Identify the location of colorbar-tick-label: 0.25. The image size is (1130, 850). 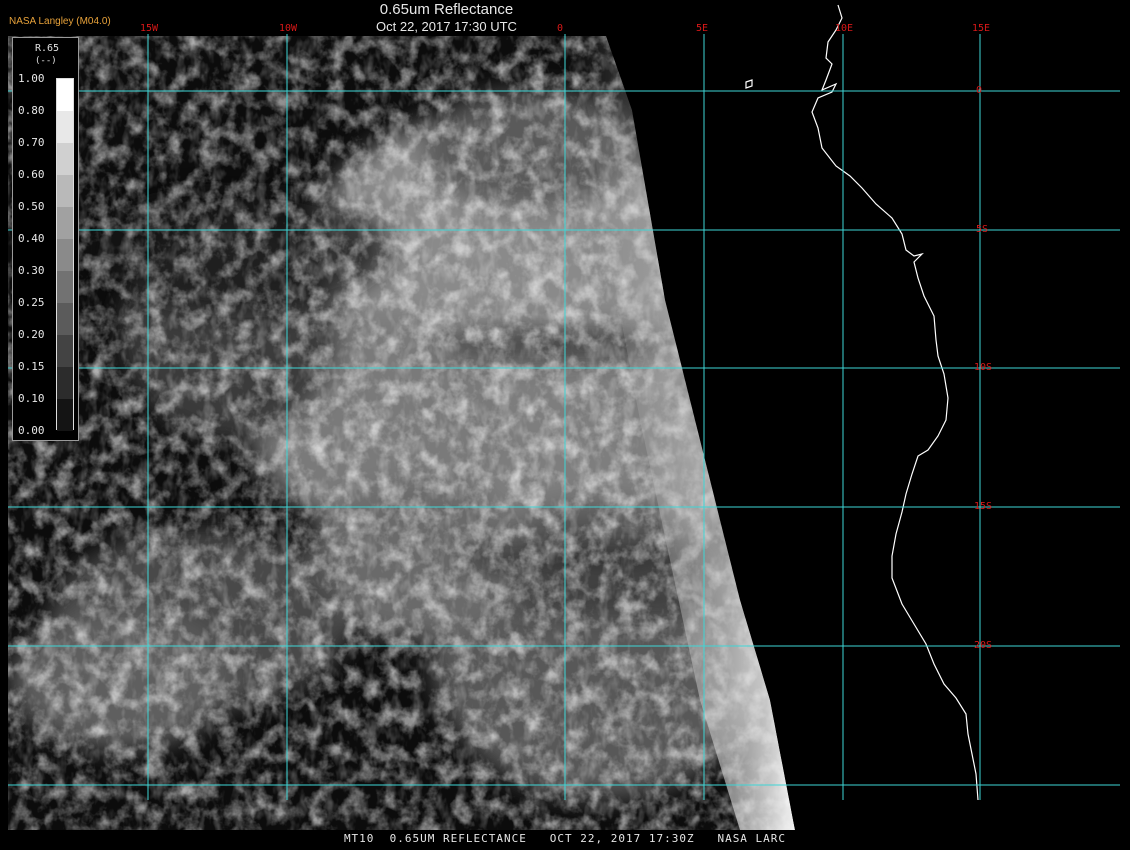
(31, 302).